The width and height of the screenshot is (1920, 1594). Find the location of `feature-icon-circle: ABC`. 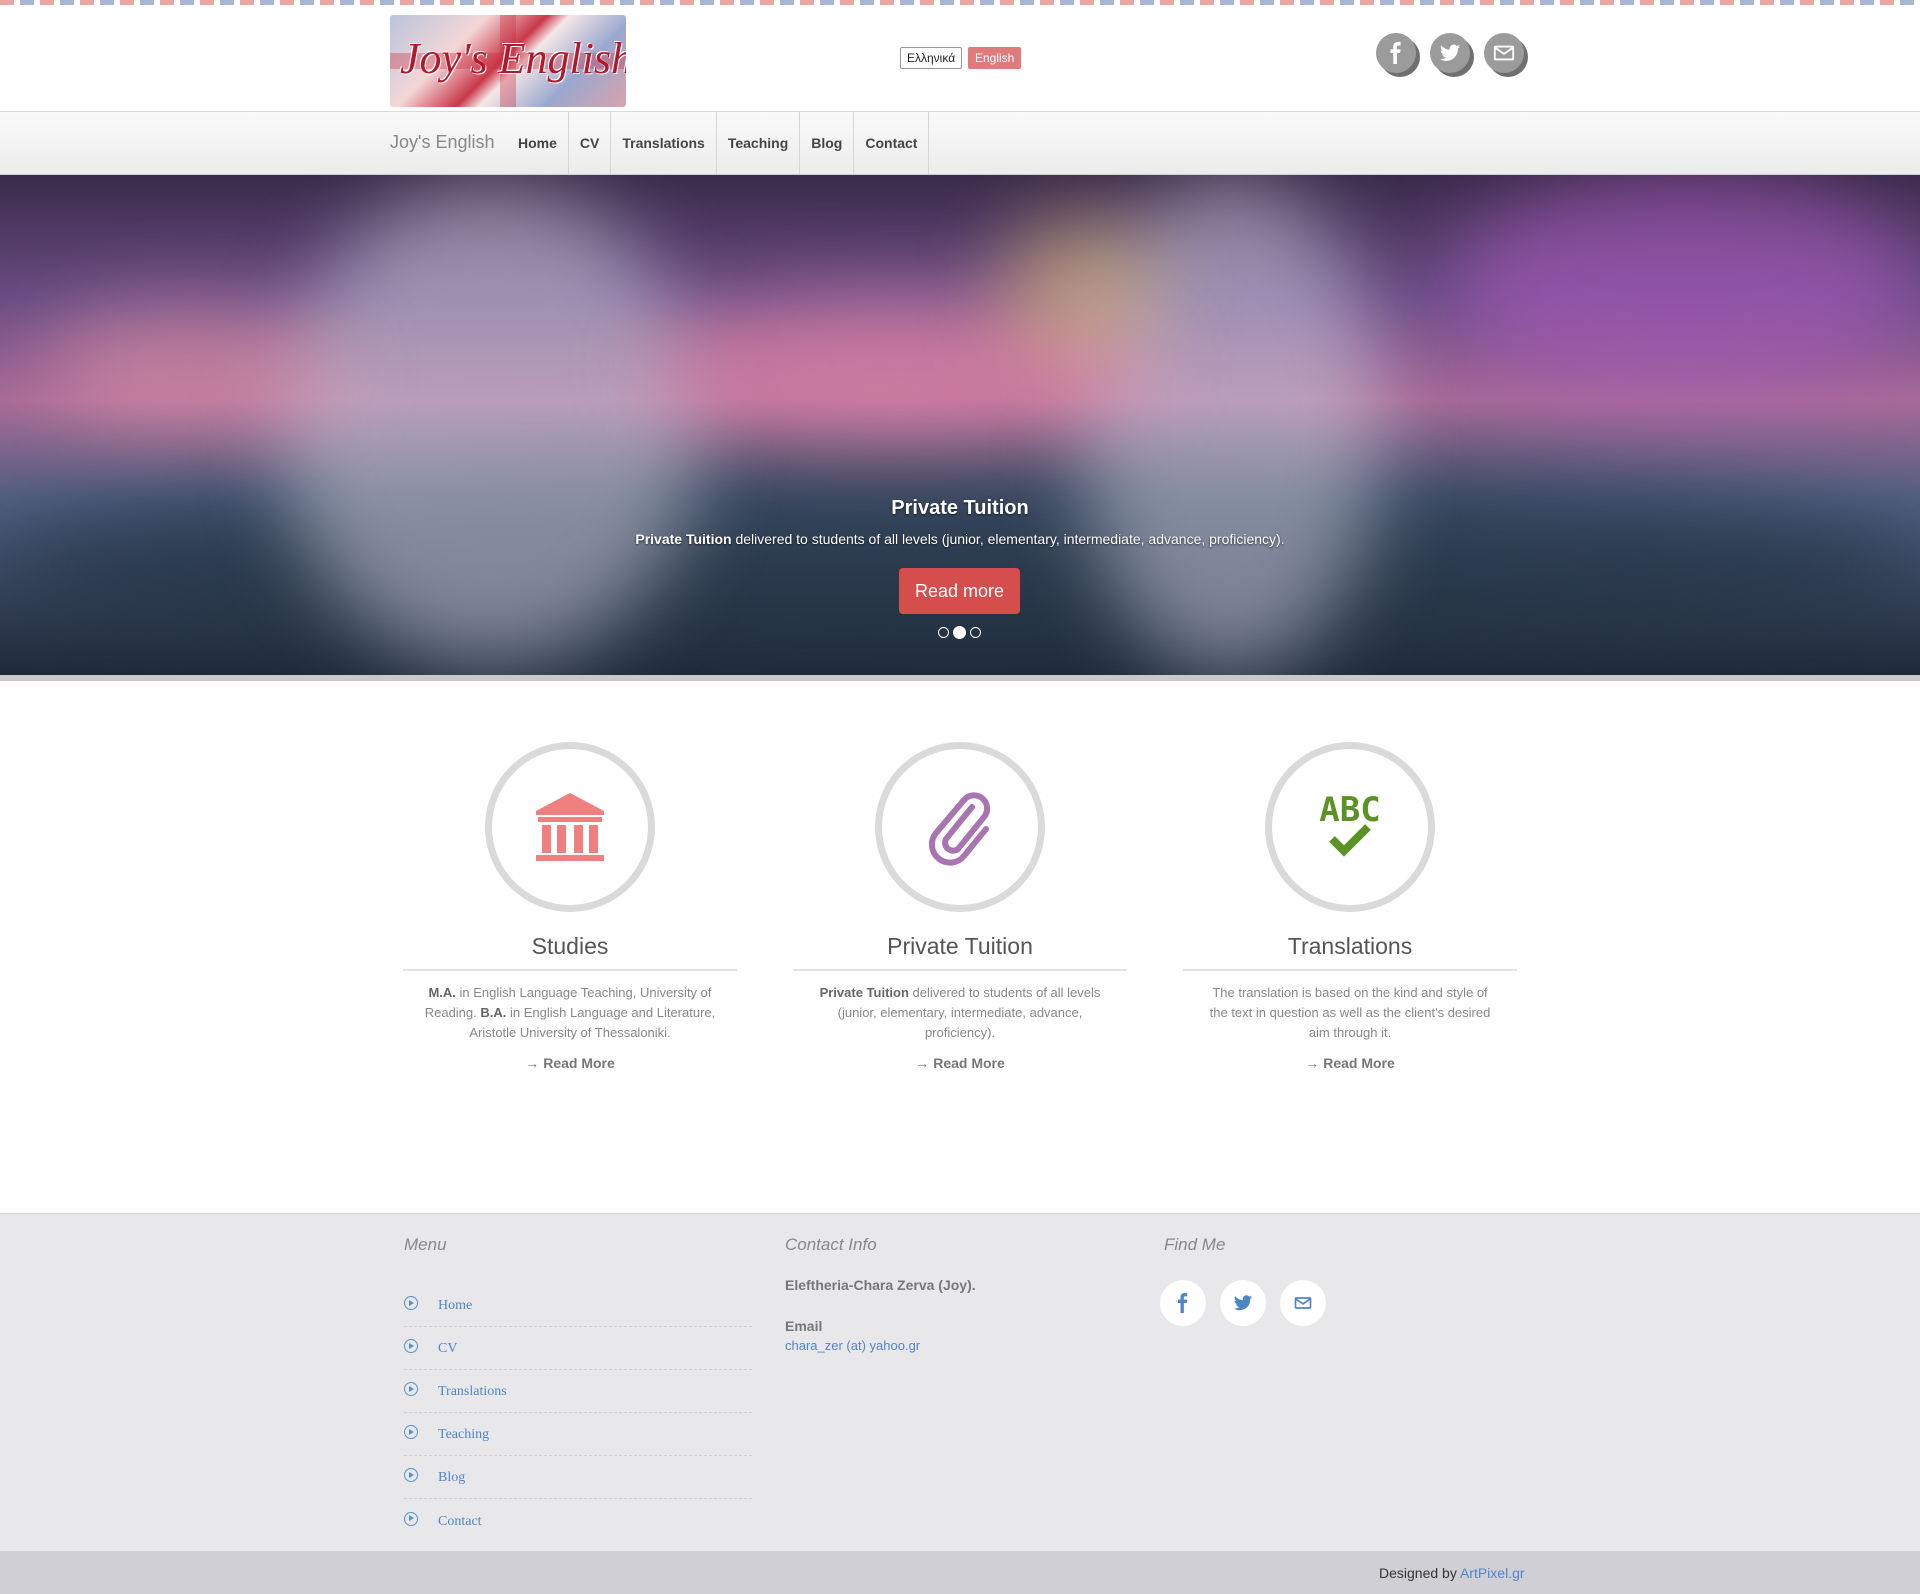

feature-icon-circle: ABC is located at coordinates (1350, 827).